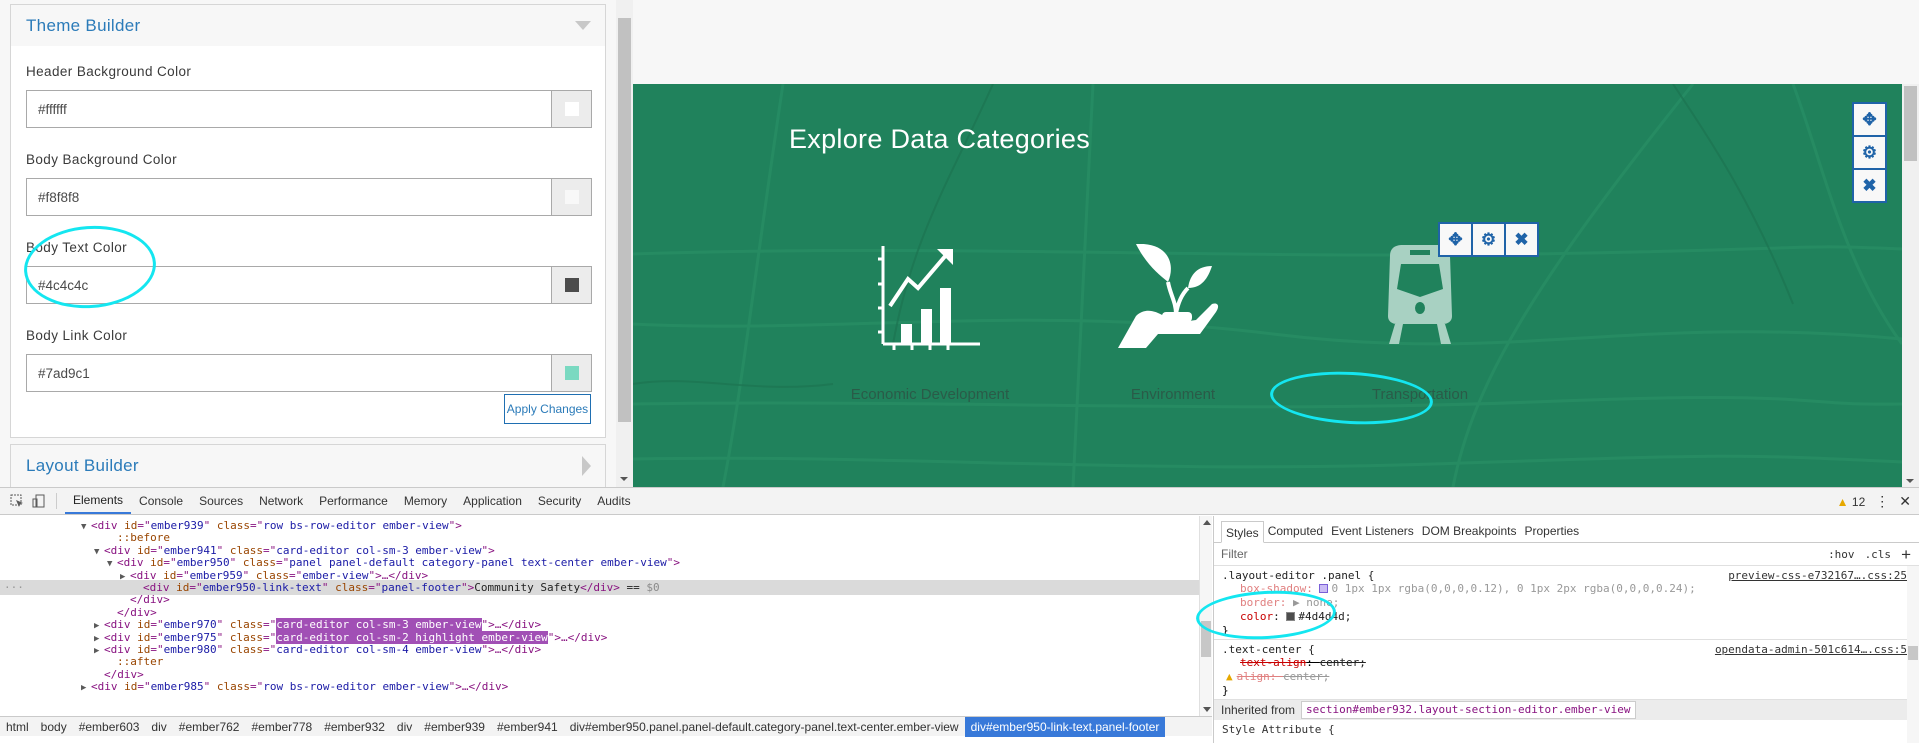 The image size is (1919, 743). What do you see at coordinates (54, 727) in the screenshot?
I see `breadcrumb-item: body` at bounding box center [54, 727].